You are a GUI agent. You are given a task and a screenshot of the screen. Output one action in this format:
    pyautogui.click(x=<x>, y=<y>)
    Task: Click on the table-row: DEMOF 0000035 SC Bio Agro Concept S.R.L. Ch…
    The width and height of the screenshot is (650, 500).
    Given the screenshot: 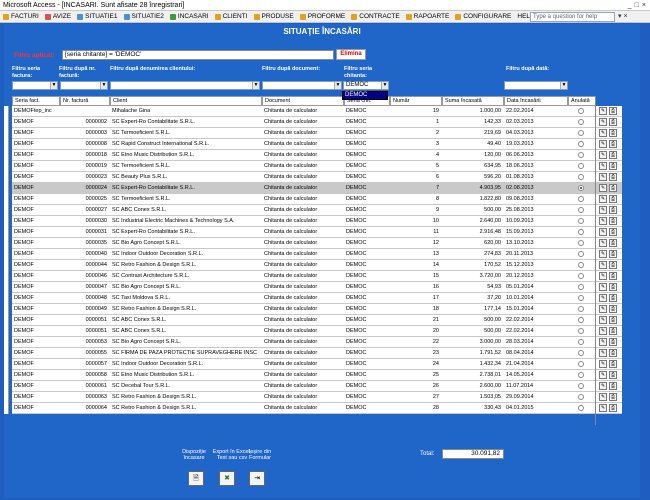 What is the action you would take?
    pyautogui.click(x=322, y=243)
    